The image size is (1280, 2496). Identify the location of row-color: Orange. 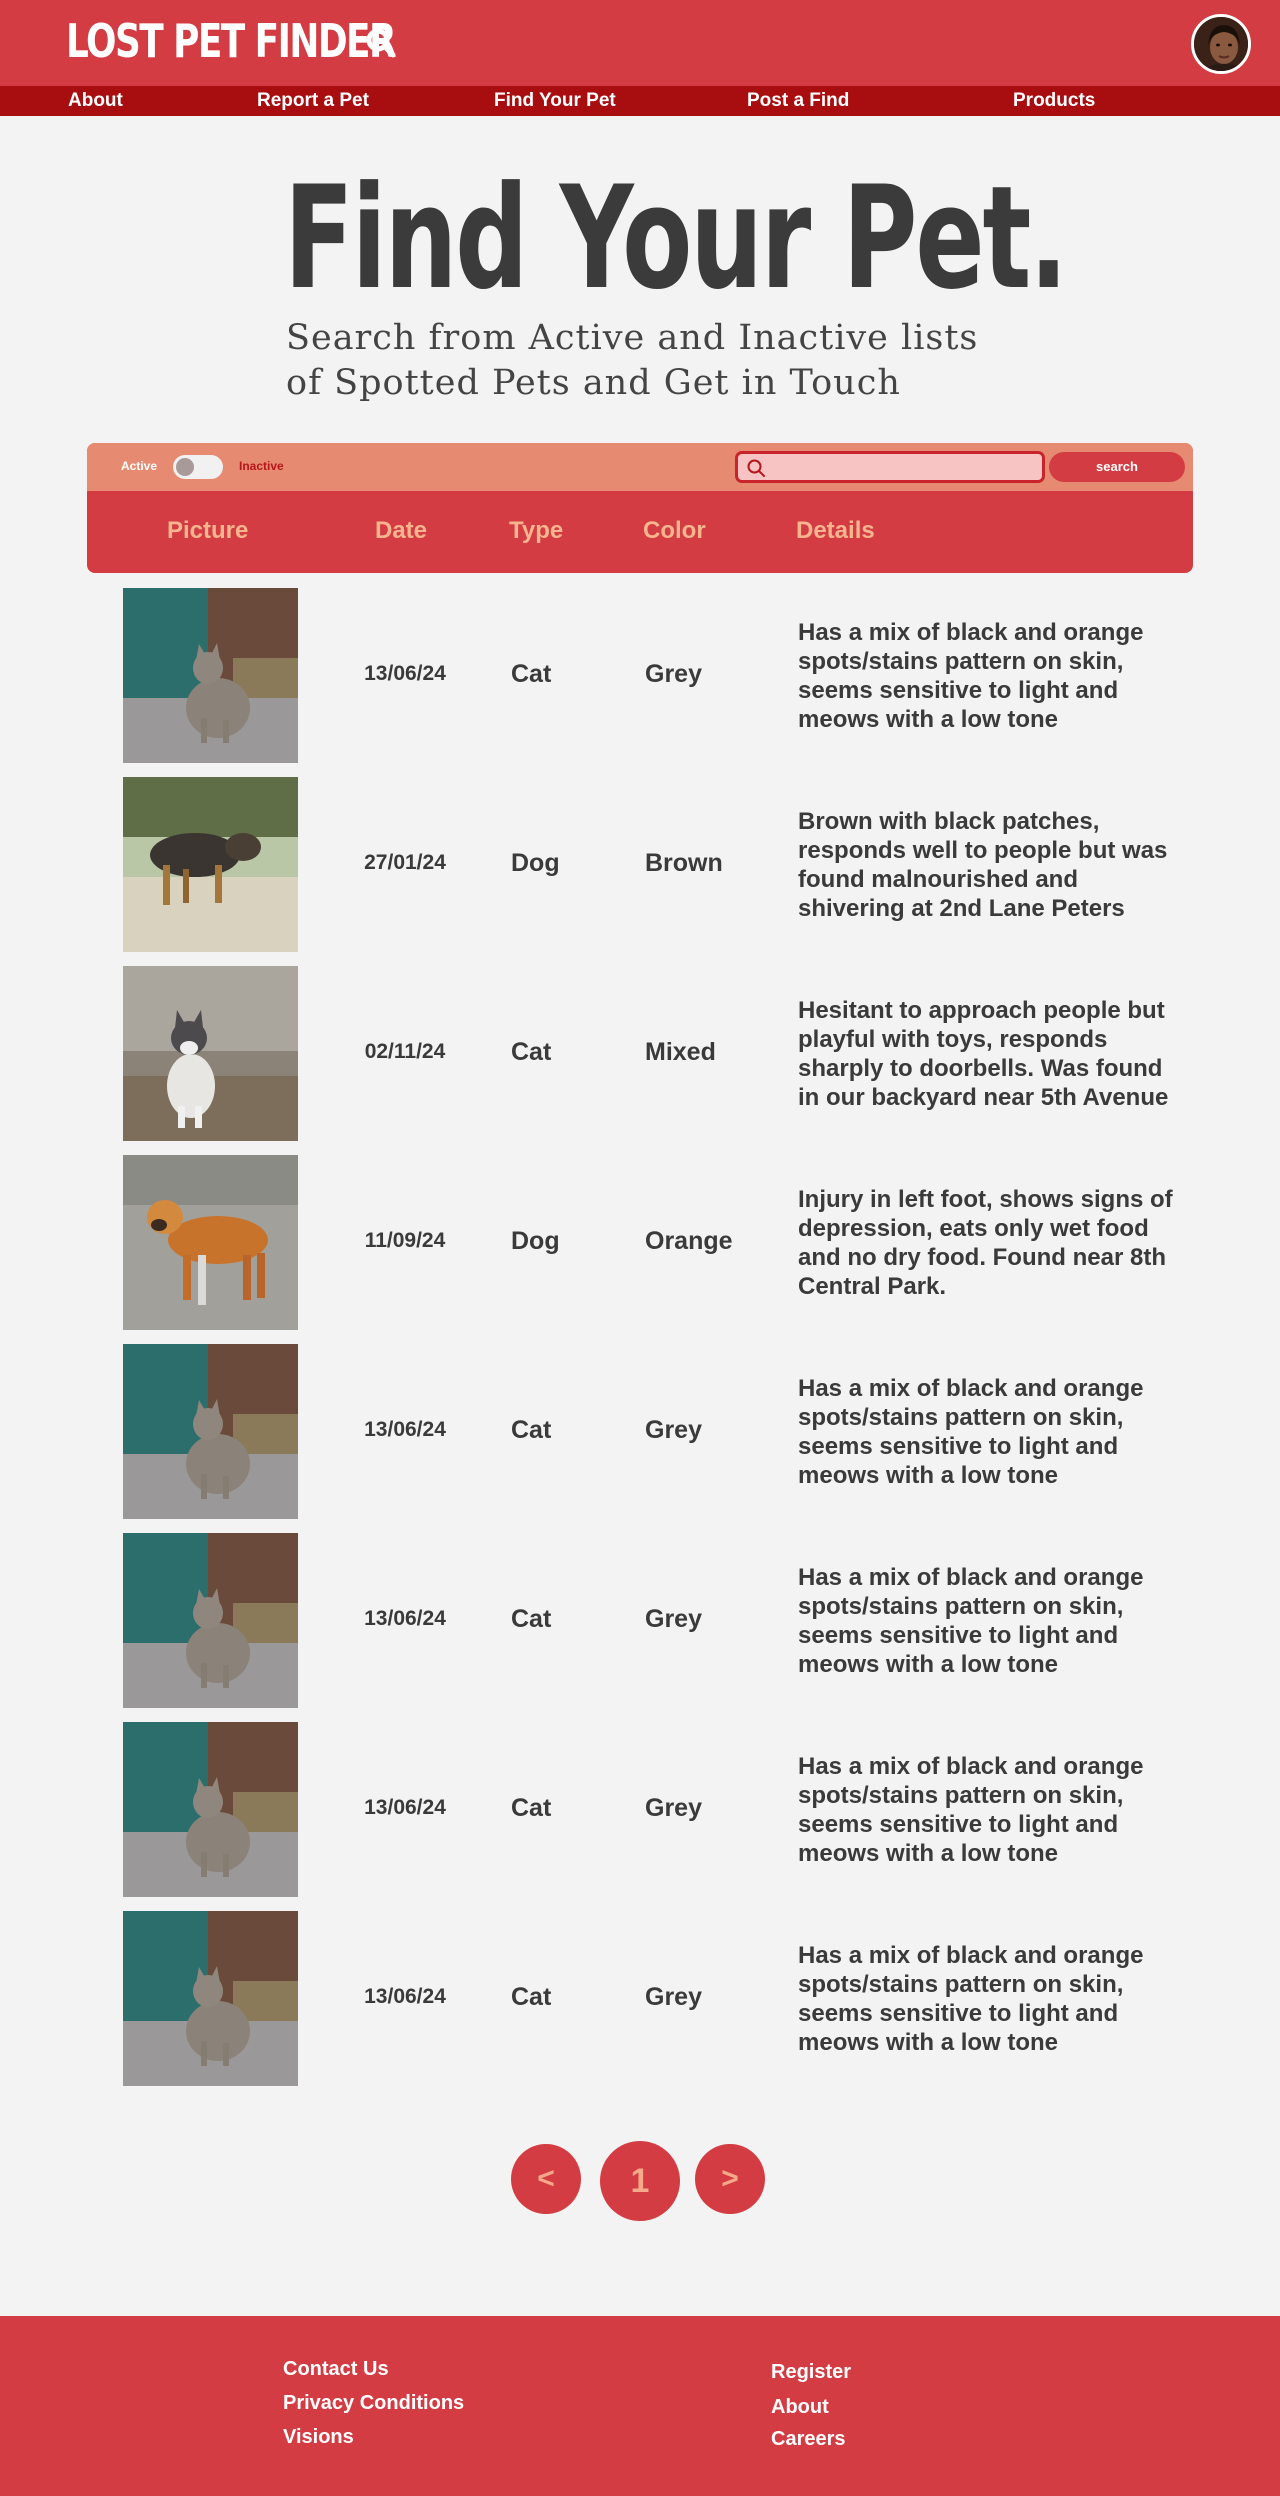
(689, 1241).